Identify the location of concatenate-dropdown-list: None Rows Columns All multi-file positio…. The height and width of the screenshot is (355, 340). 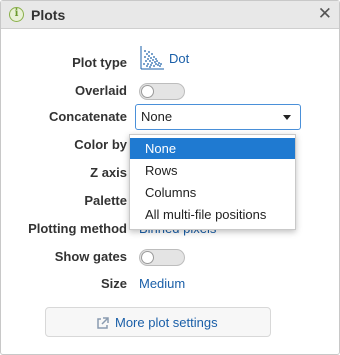
(212, 182).